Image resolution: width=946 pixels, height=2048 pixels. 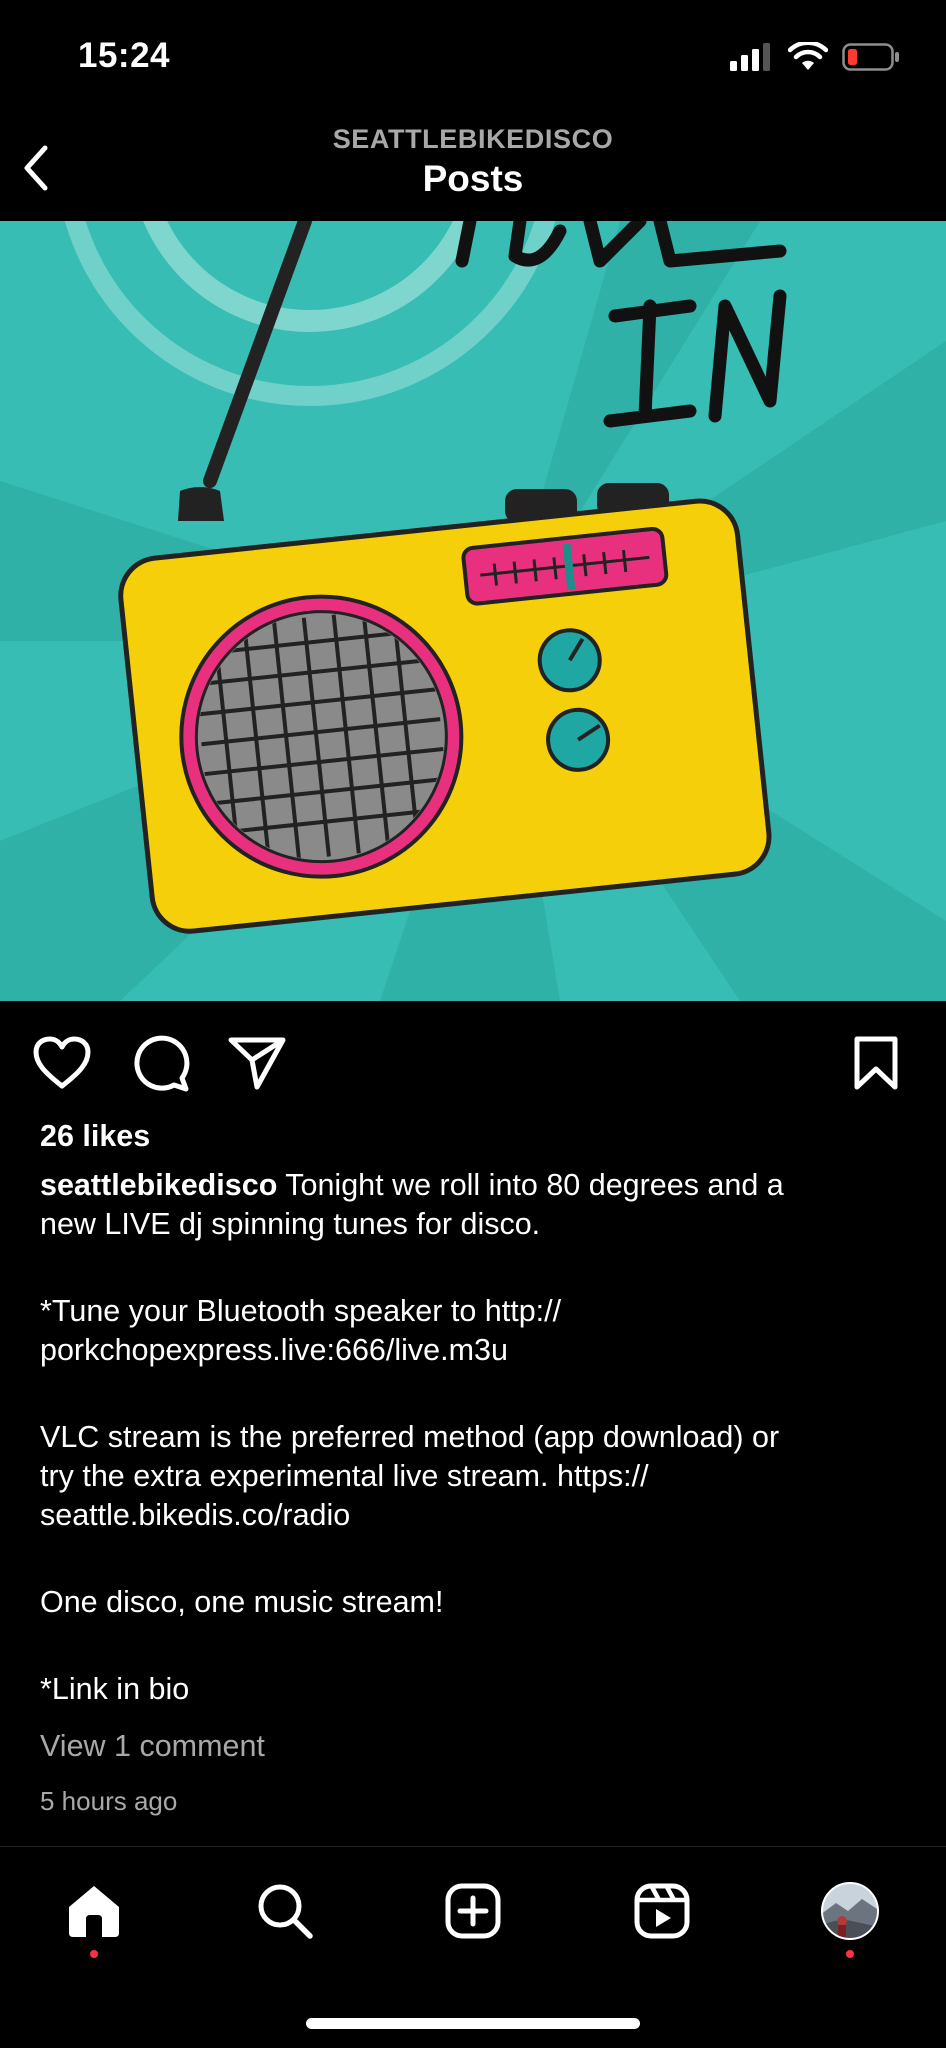 What do you see at coordinates (94, 1954) in the screenshot?
I see `home-notification-dot` at bounding box center [94, 1954].